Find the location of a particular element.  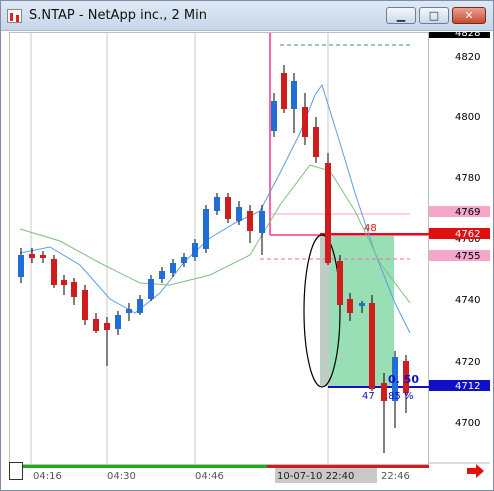

minimize-button: ▁ is located at coordinates (401, 15).